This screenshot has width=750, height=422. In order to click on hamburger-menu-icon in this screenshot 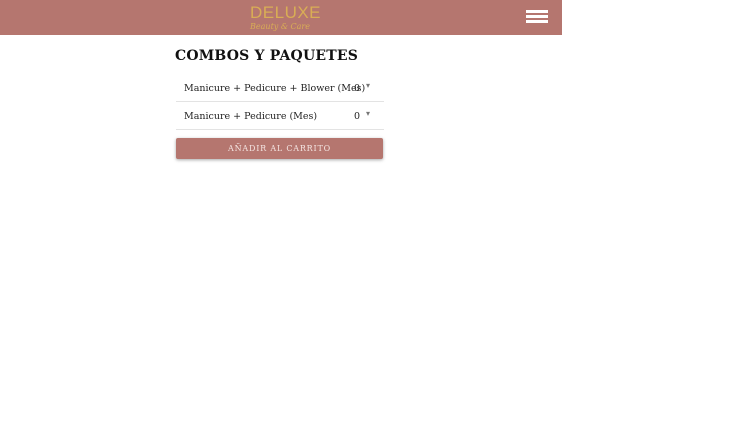, I will do `click(537, 18)`.